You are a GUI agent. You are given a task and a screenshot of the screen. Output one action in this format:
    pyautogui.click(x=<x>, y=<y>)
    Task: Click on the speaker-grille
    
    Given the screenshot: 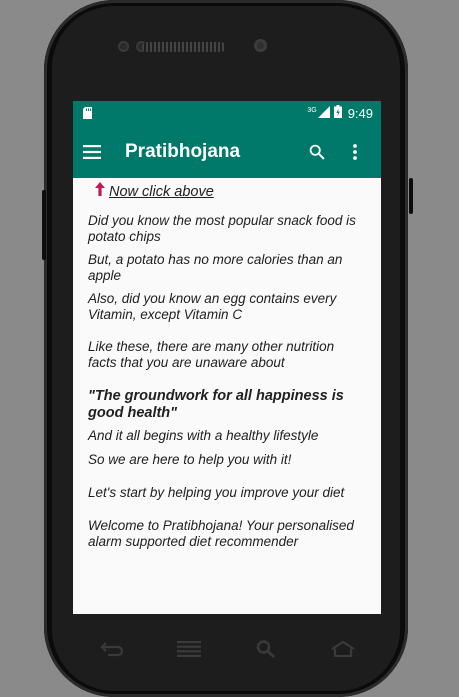 What is the action you would take?
    pyautogui.click(x=184, y=47)
    